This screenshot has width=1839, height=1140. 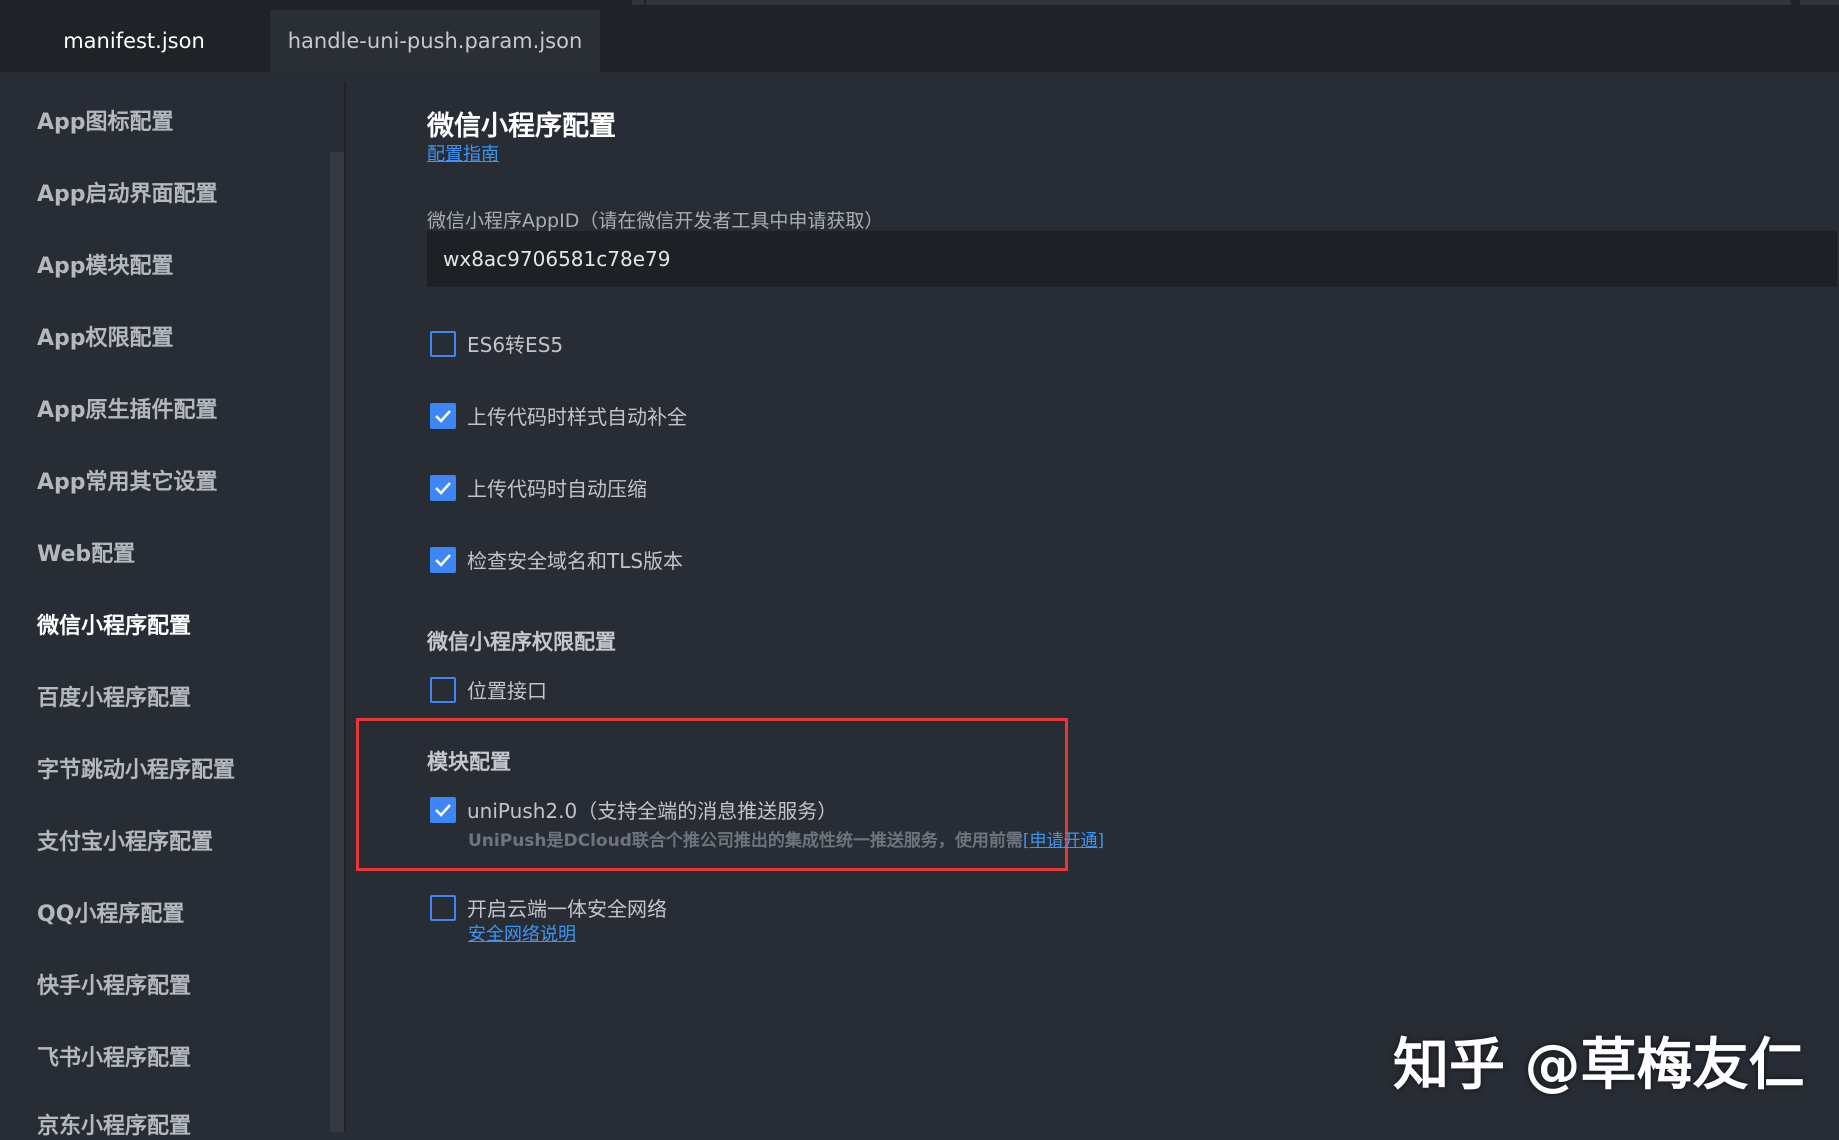 What do you see at coordinates (86, 552) in the screenshot?
I see `sidebar-item-web: Web配置` at bounding box center [86, 552].